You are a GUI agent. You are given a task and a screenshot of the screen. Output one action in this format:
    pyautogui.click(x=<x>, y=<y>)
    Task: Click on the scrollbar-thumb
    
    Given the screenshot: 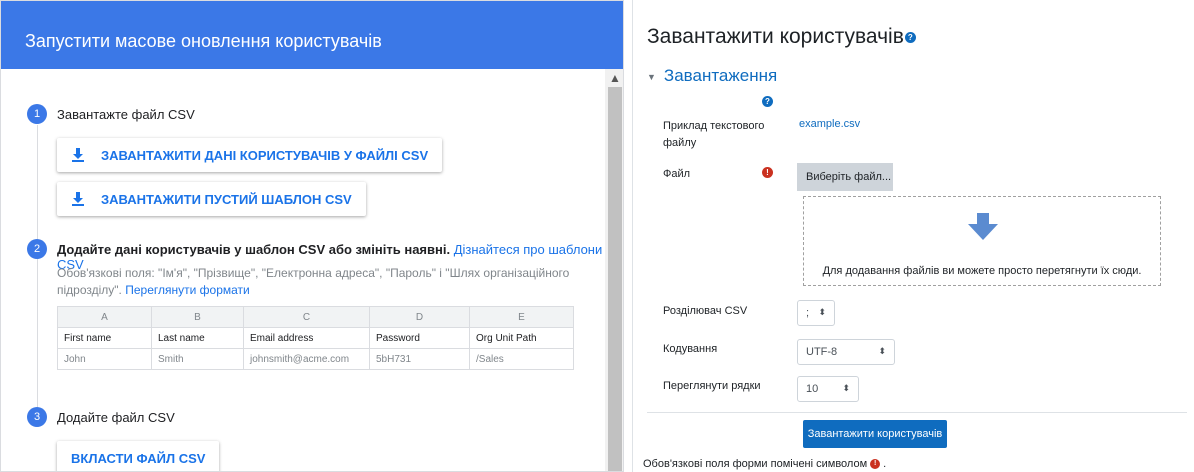 What is the action you would take?
    pyautogui.click(x=615, y=279)
    